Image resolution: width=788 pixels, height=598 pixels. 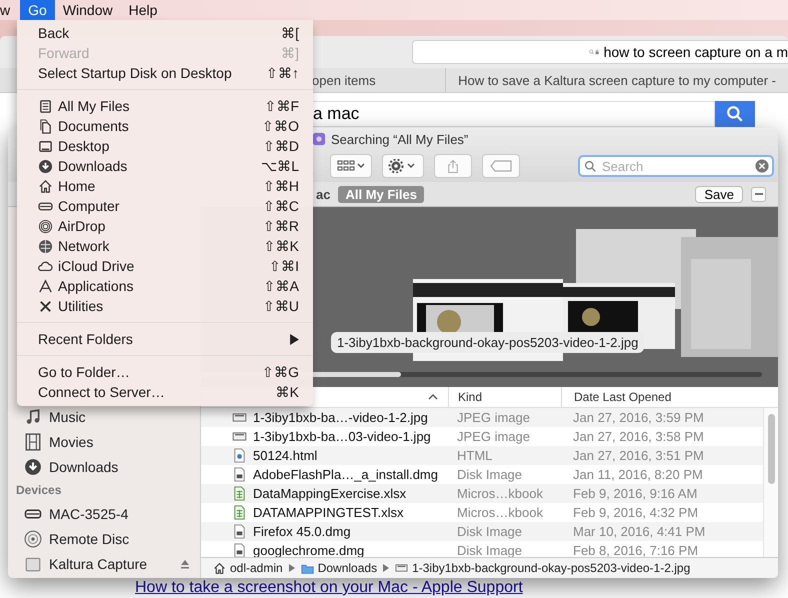 I want to click on sidebar-item: Remote Disc, so click(x=104, y=538).